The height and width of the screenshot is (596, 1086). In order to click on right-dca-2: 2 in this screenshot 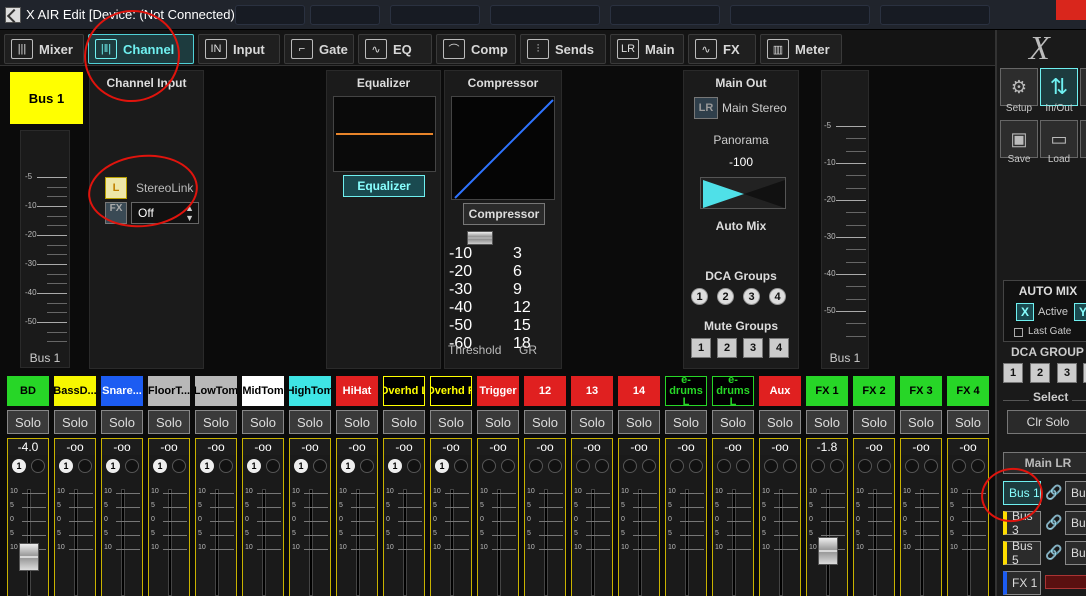, I will do `click(1040, 373)`.